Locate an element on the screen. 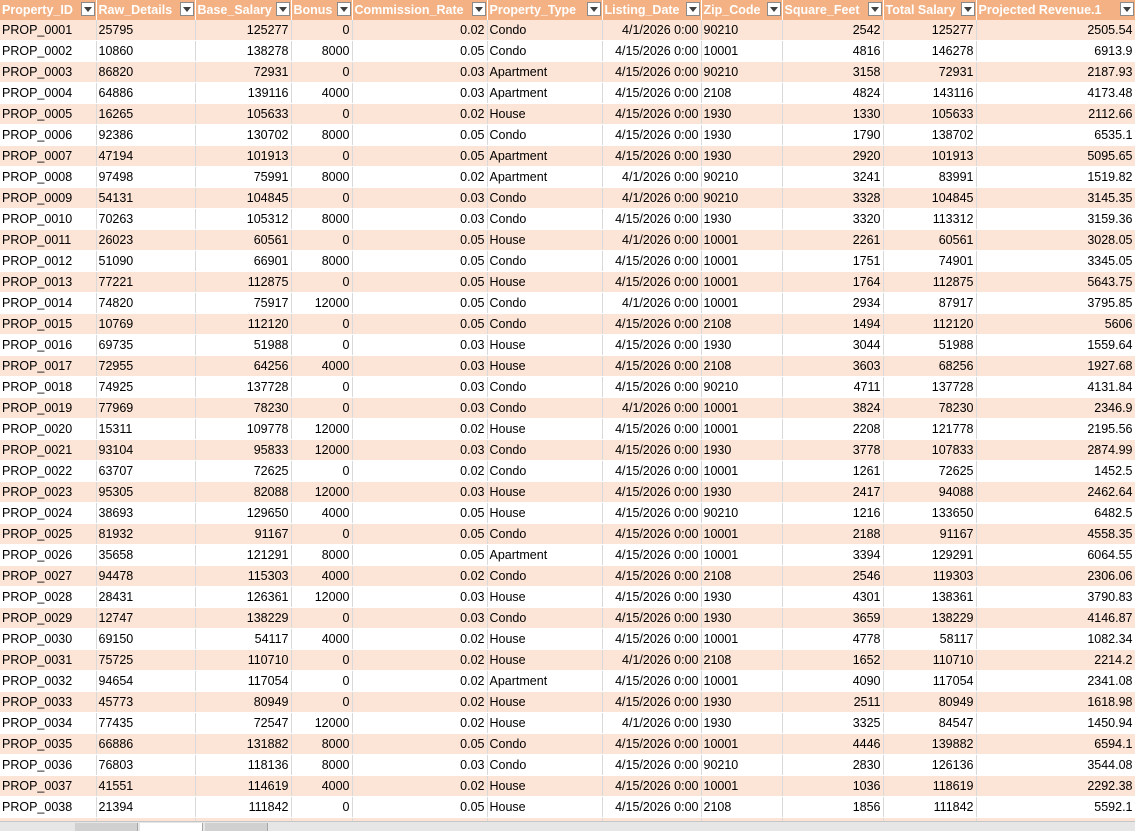 The width and height of the screenshot is (1135, 831). table-cell: 94088 is located at coordinates (930, 492).